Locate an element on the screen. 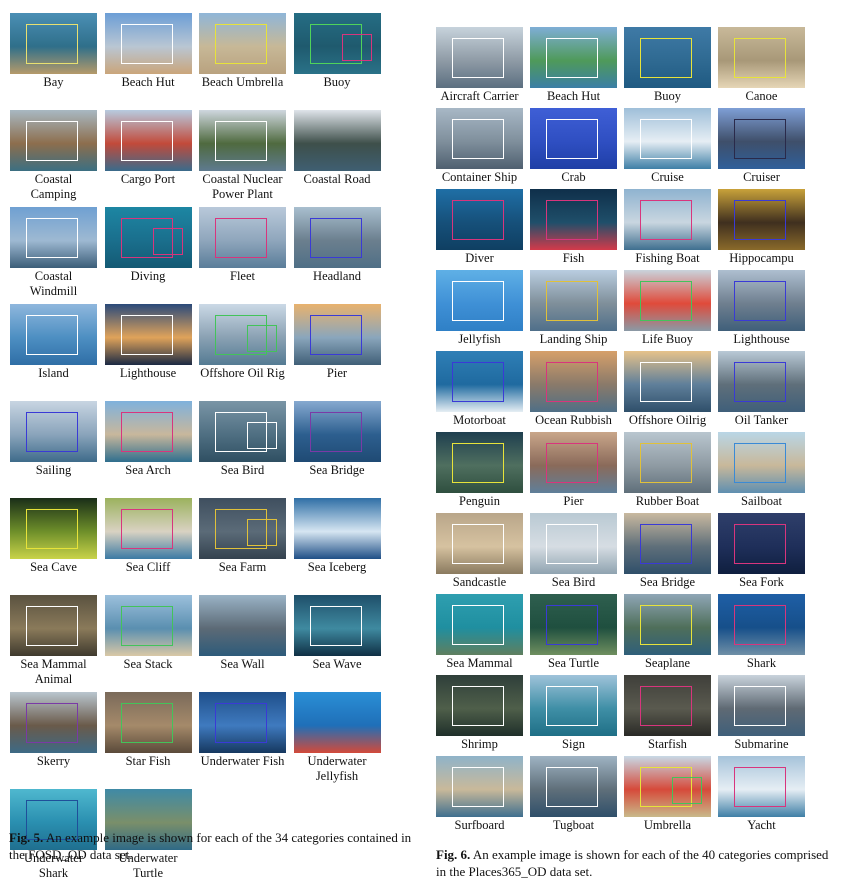 This screenshot has height=892, width=844. category-tile: Crab is located at coordinates (573, 146).